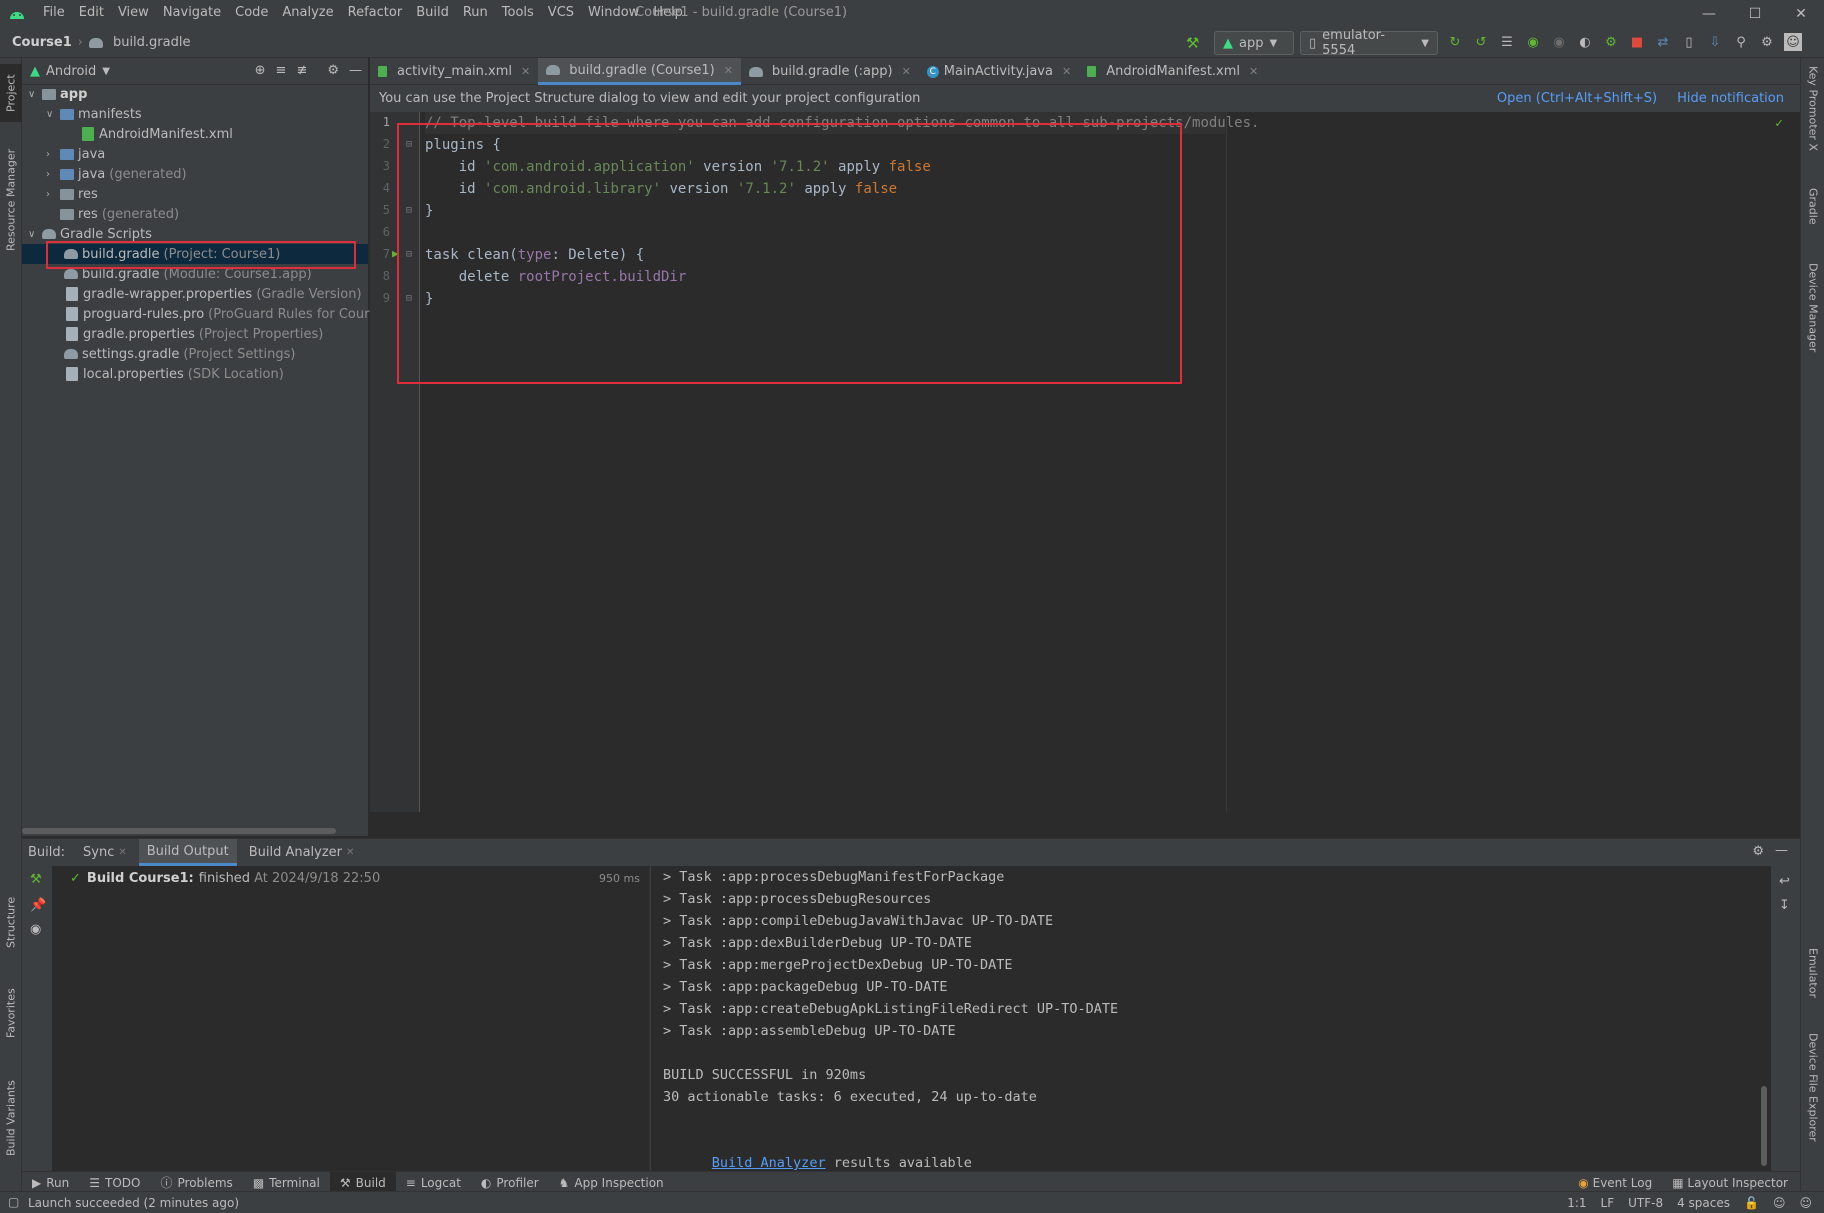 This screenshot has height=1213, width=1824. Describe the element at coordinates (1741, 42) in the screenshot. I see `search-icon: ⚲` at that location.